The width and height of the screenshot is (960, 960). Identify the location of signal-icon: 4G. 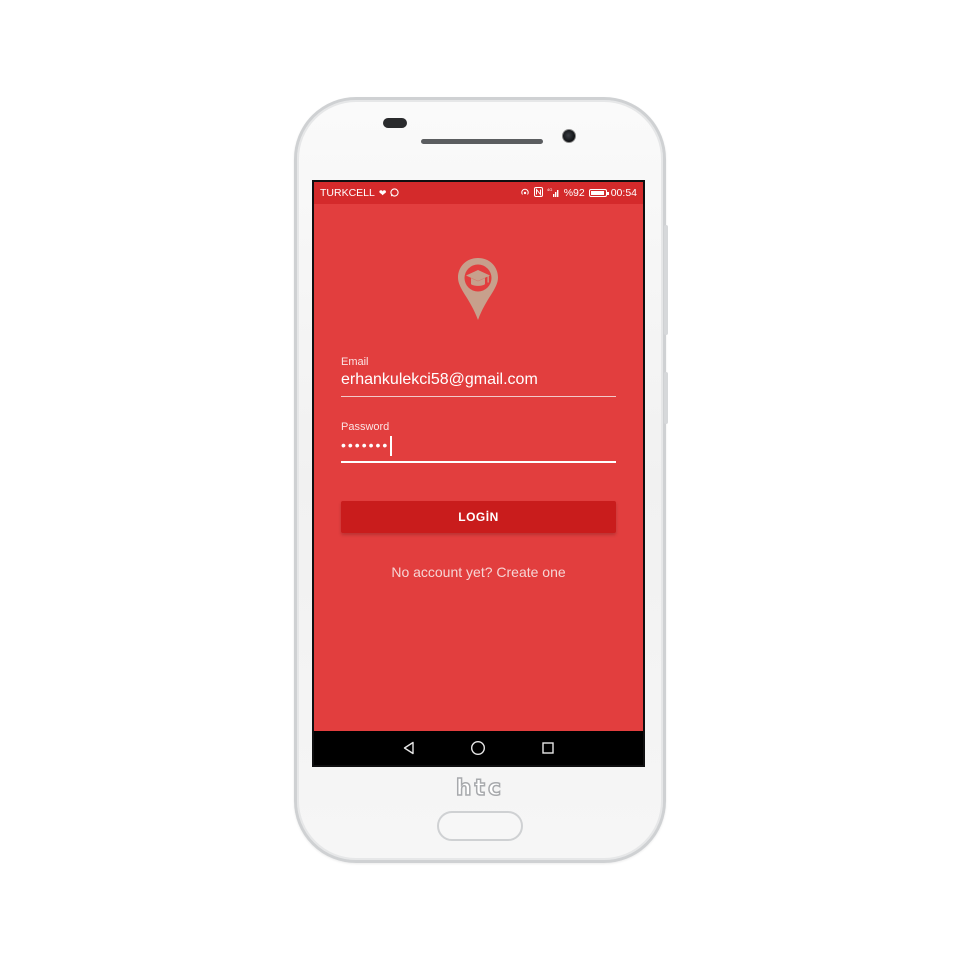
(553, 193).